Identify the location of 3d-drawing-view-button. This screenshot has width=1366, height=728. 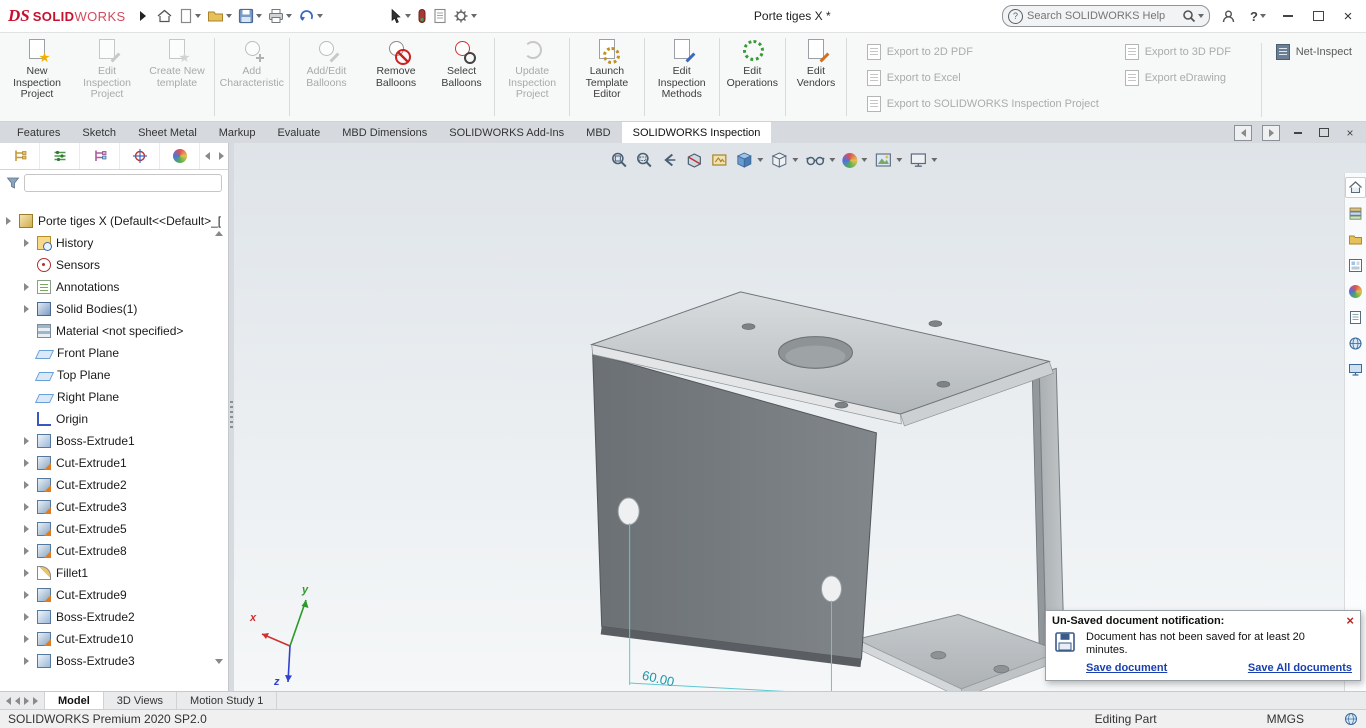
(719, 160).